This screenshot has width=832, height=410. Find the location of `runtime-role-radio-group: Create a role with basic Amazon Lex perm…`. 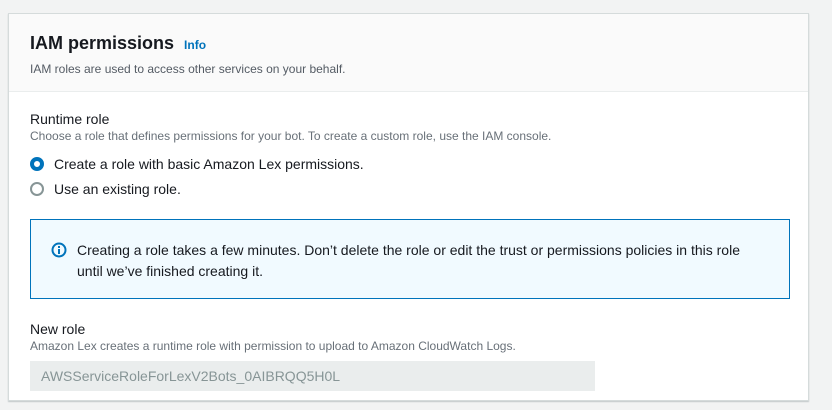

runtime-role-radio-group: Create a role with basic Amazon Lex perm… is located at coordinates (408, 176).